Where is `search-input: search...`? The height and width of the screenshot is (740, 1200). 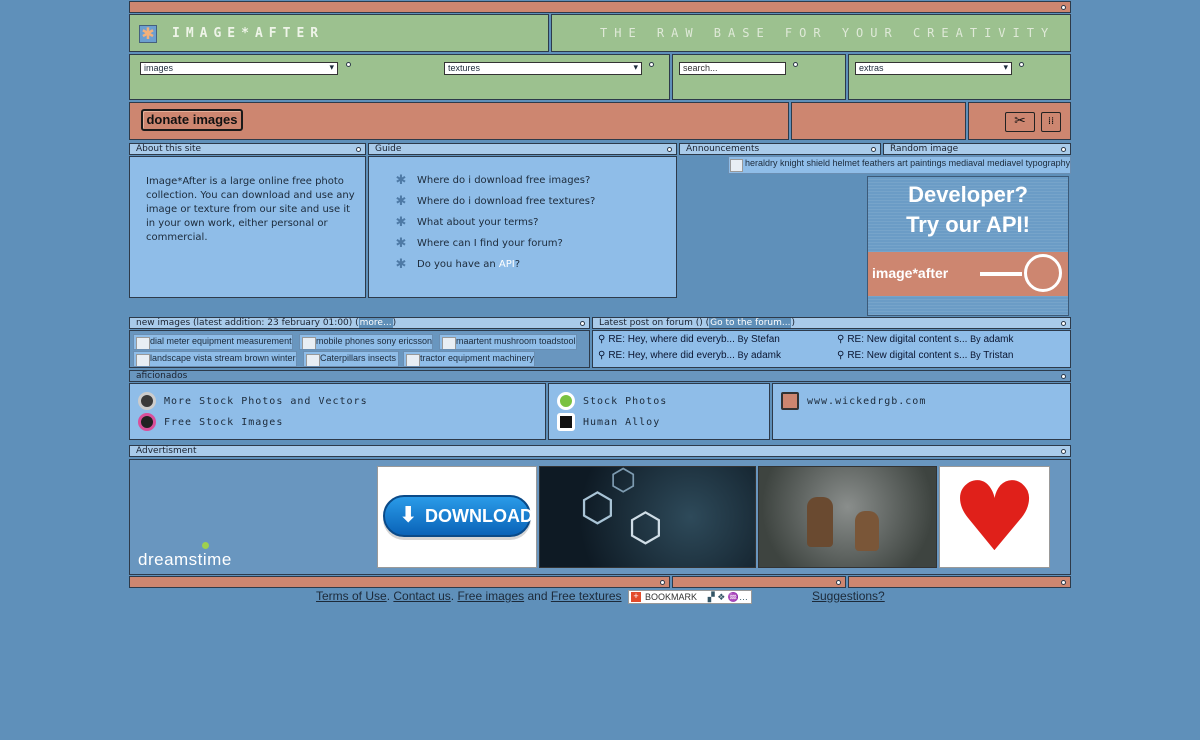 search-input: search... is located at coordinates (732, 68).